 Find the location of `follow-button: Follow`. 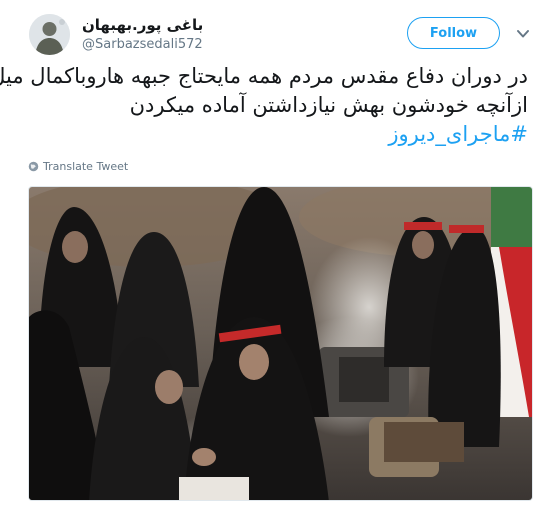

follow-button: Follow is located at coordinates (453, 33).